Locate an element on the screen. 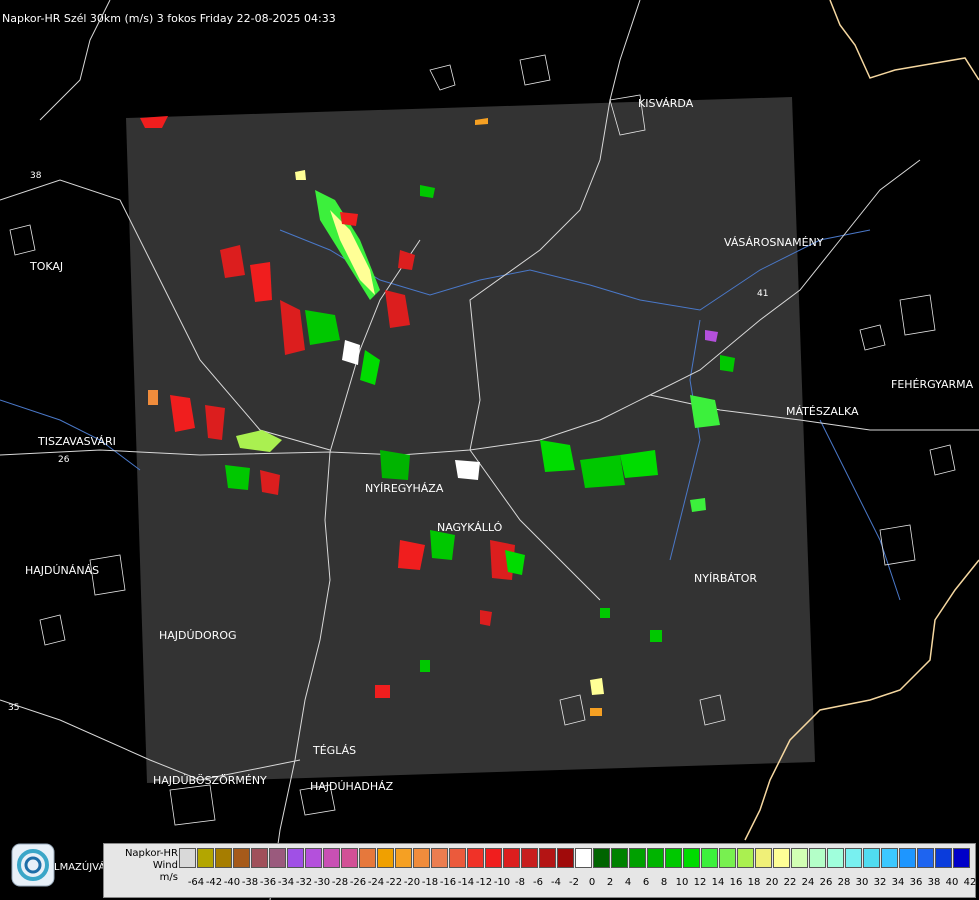 This screenshot has width=979, height=900. legend-tick-label: -2 is located at coordinates (574, 882).